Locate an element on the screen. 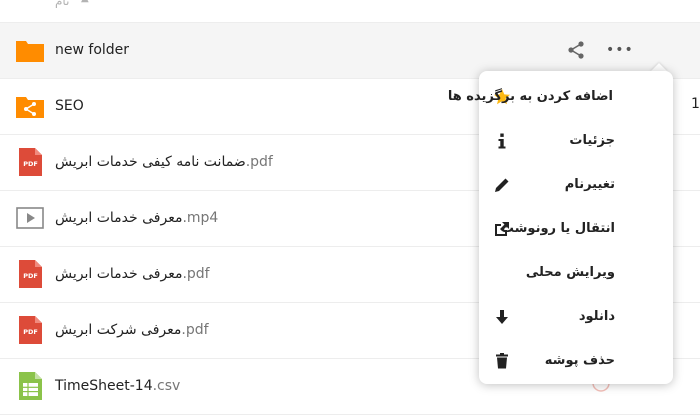 The width and height of the screenshot is (700, 415). menu-item-edit-locally: ویرایش محلی is located at coordinates (576, 273).